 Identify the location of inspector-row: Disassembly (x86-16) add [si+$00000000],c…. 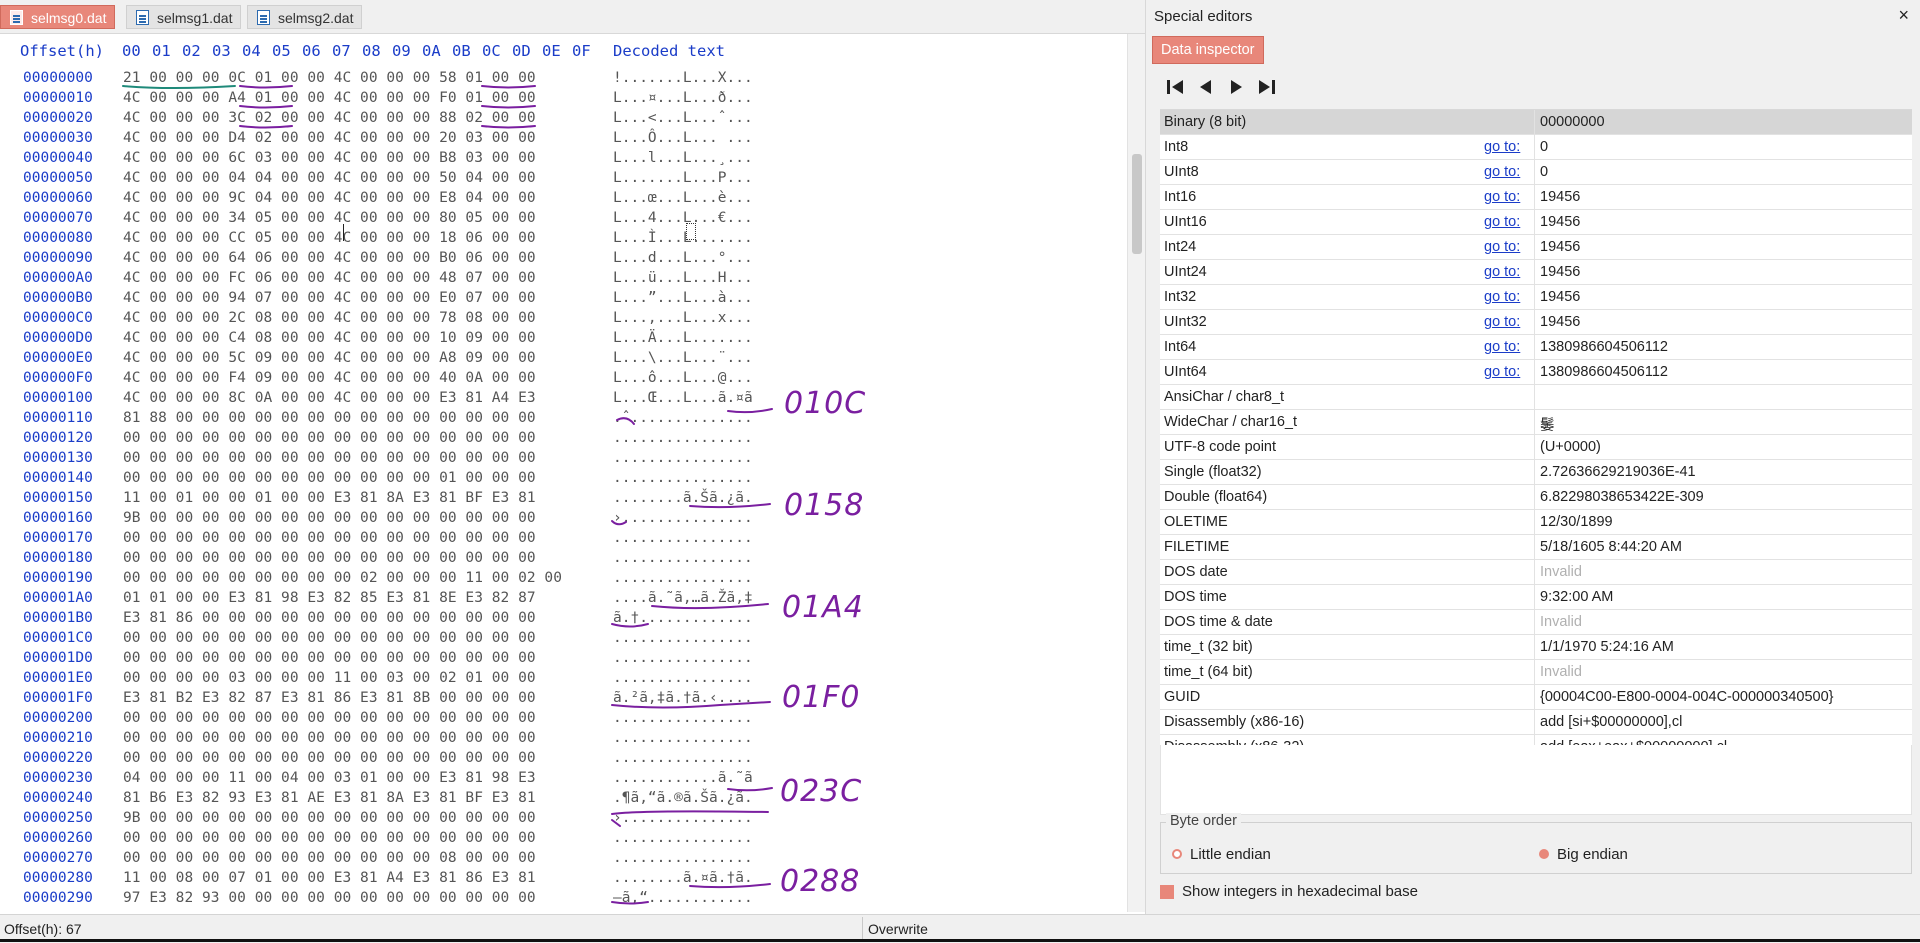
(1536, 722).